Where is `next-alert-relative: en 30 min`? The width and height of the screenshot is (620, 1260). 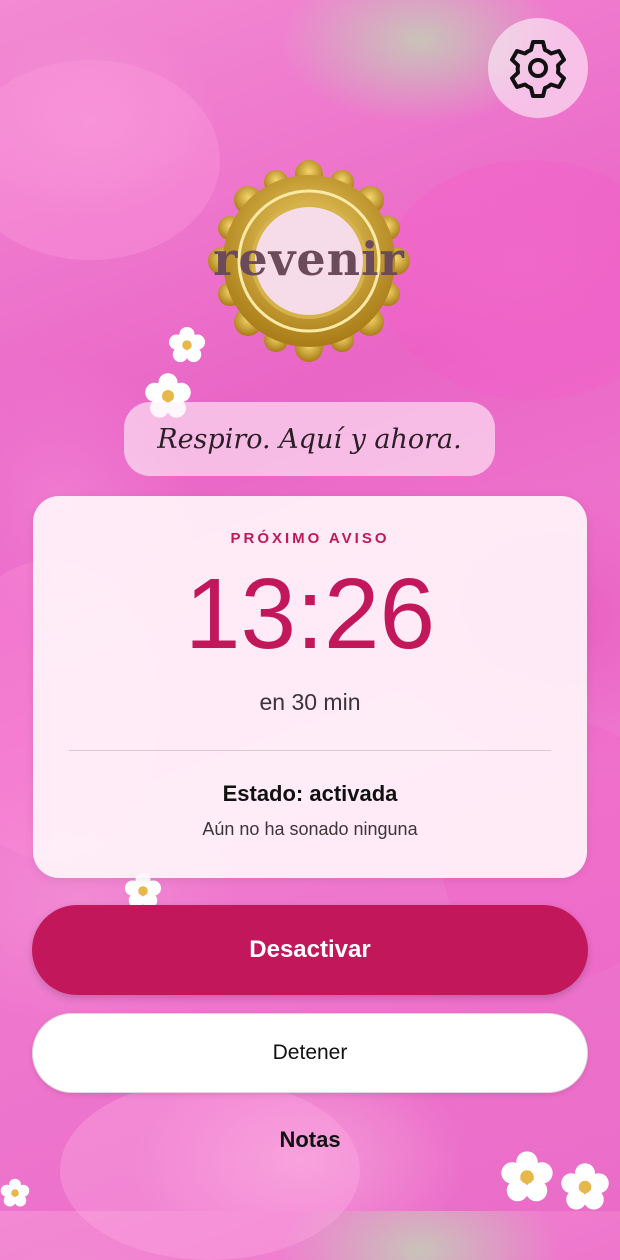 next-alert-relative: en 30 min is located at coordinates (310, 702).